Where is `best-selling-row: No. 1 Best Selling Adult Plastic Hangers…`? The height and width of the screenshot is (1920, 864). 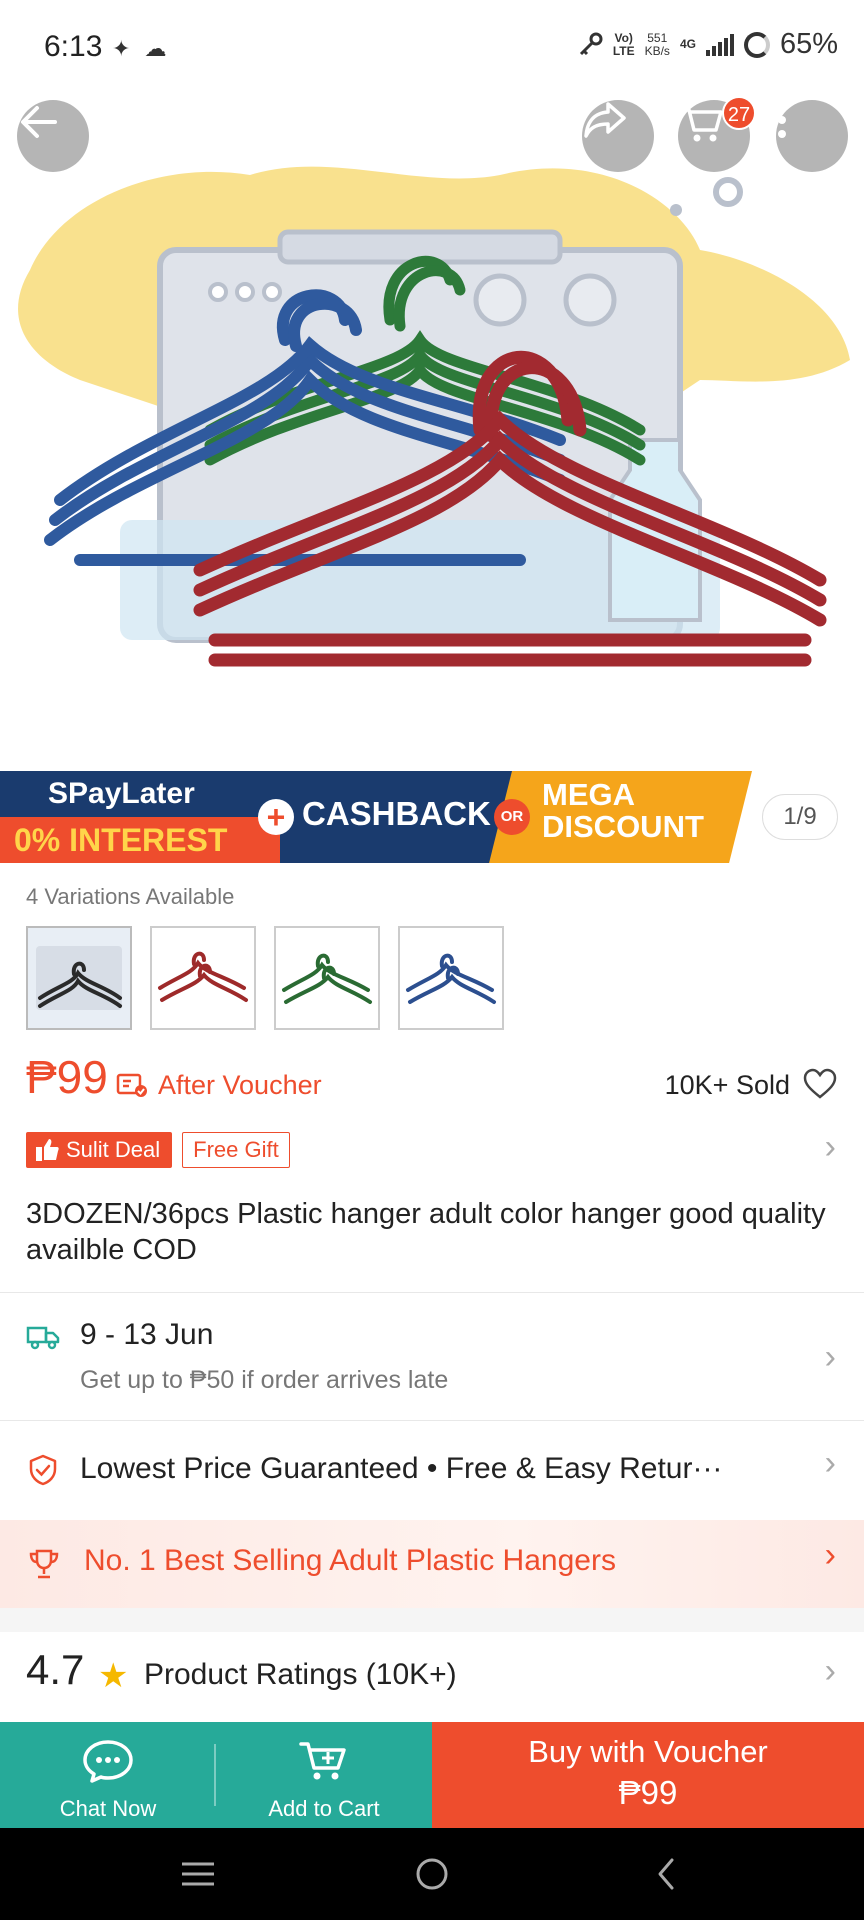 best-selling-row: No. 1 Best Selling Adult Plastic Hangers… is located at coordinates (432, 1564).